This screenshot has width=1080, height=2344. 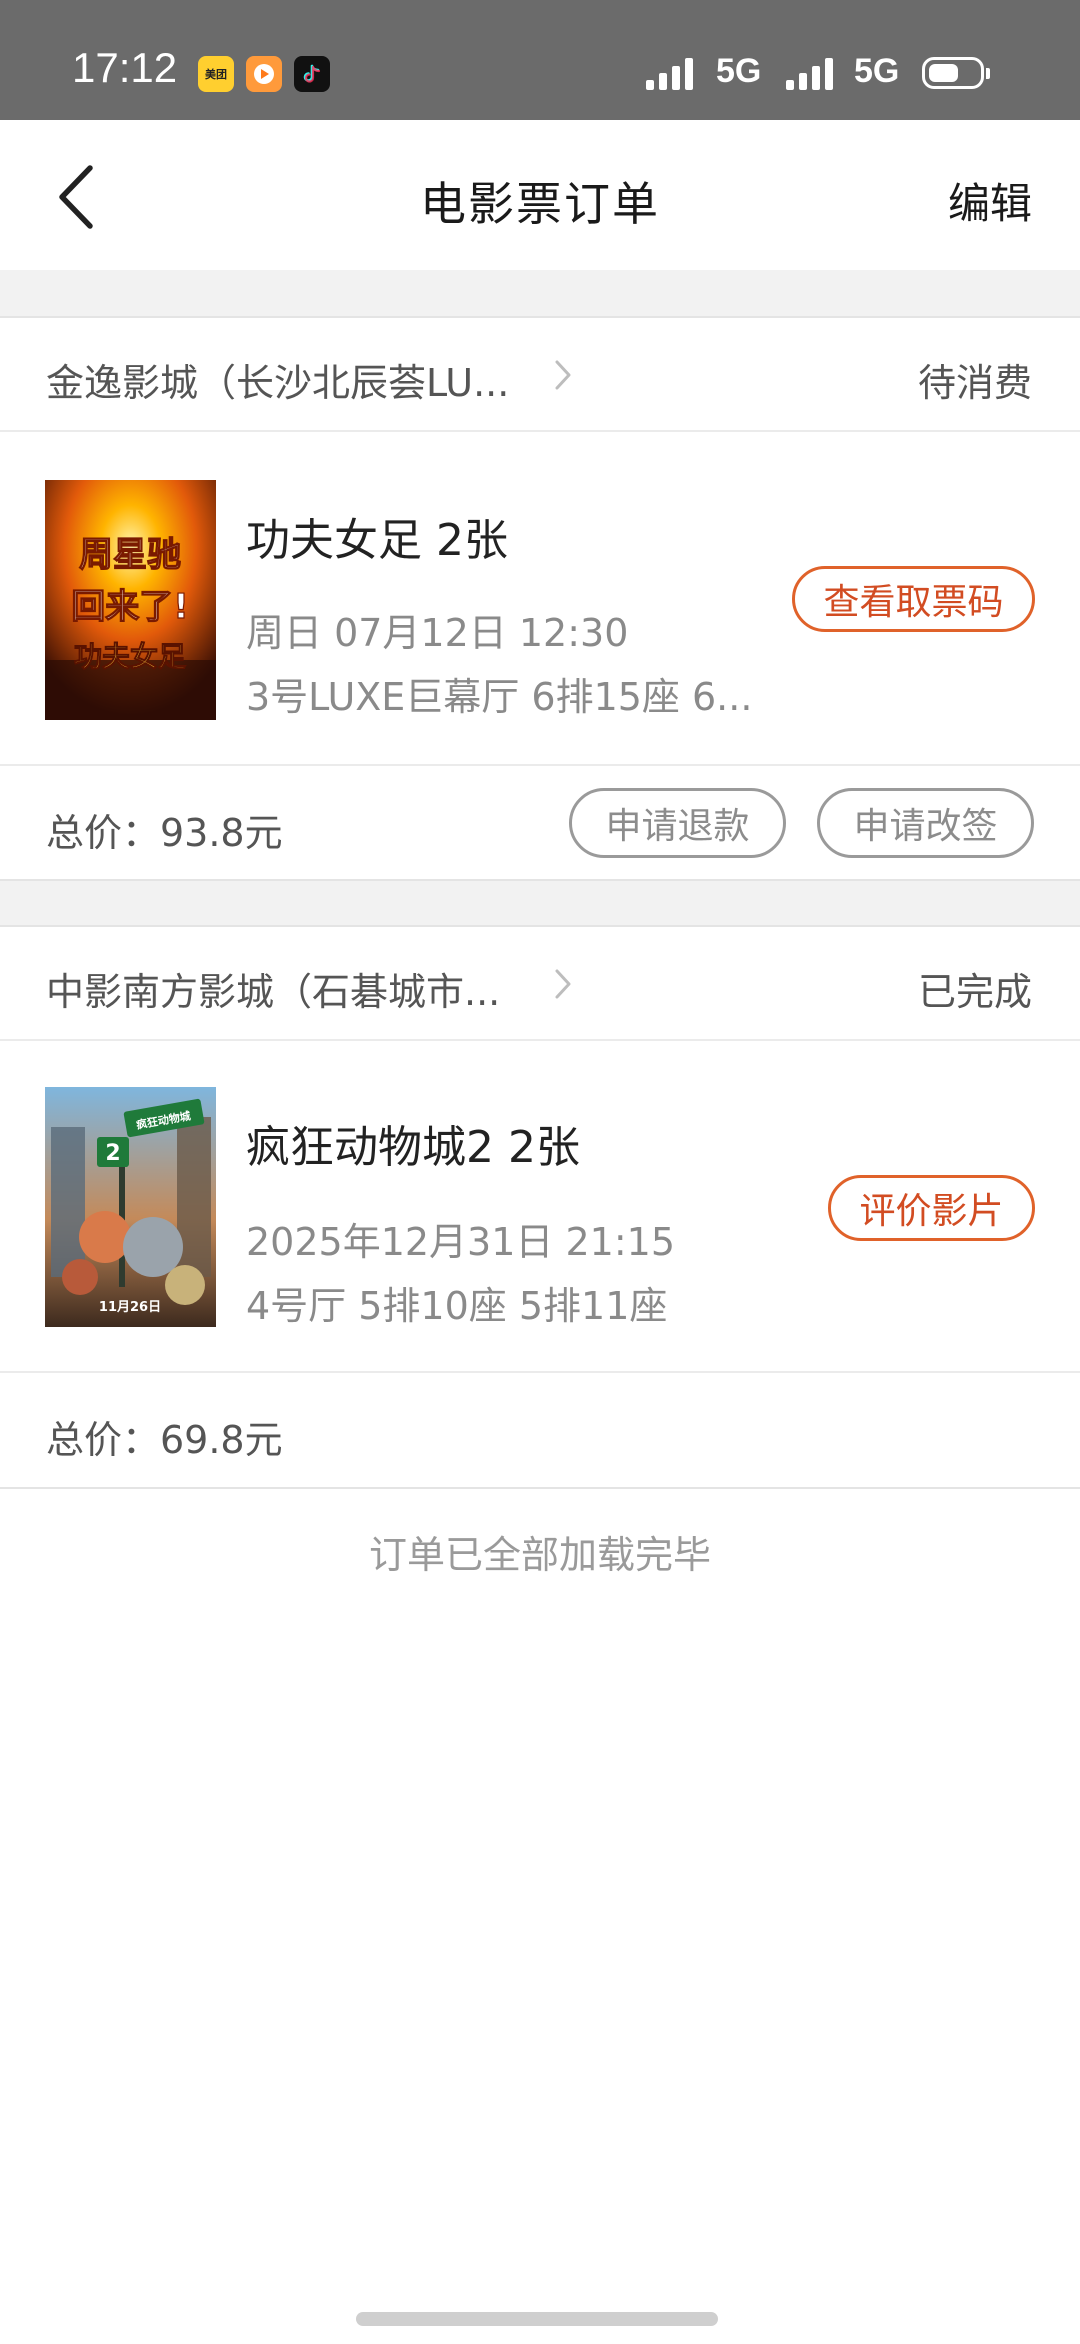 I want to click on battery-icon, so click(x=953, y=73).